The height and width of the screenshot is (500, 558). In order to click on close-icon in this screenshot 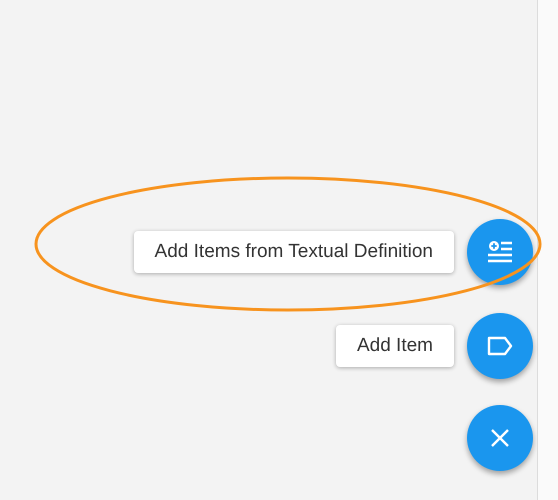, I will do `click(500, 438)`.